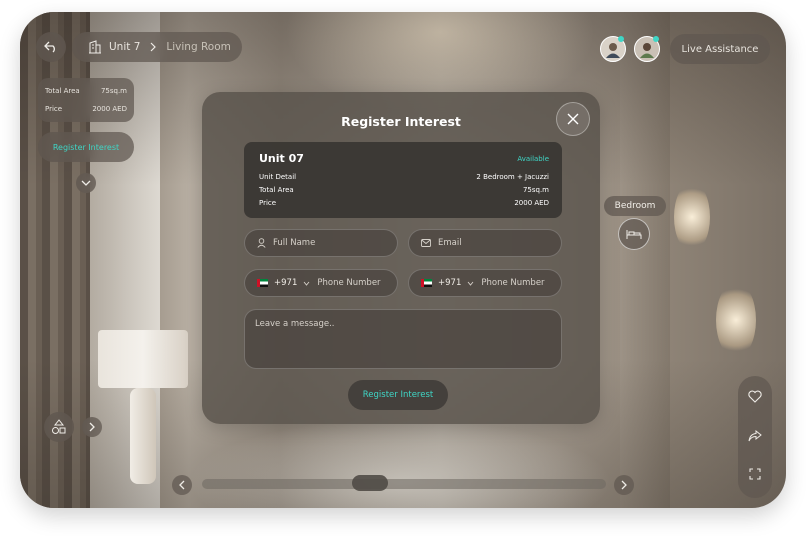 The width and height of the screenshot is (806, 536). Describe the element at coordinates (403, 339) in the screenshot. I see `message-field: Leave a message..` at that location.